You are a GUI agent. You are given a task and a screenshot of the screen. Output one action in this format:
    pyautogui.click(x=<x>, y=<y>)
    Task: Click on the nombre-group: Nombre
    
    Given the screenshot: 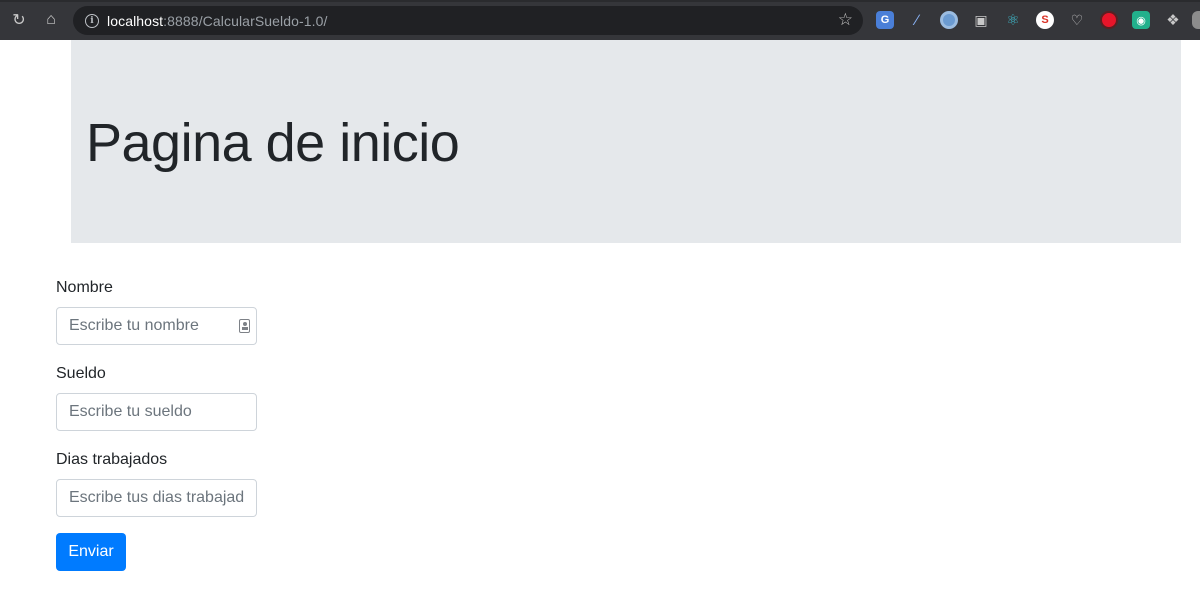 What is the action you would take?
    pyautogui.click(x=156, y=322)
    